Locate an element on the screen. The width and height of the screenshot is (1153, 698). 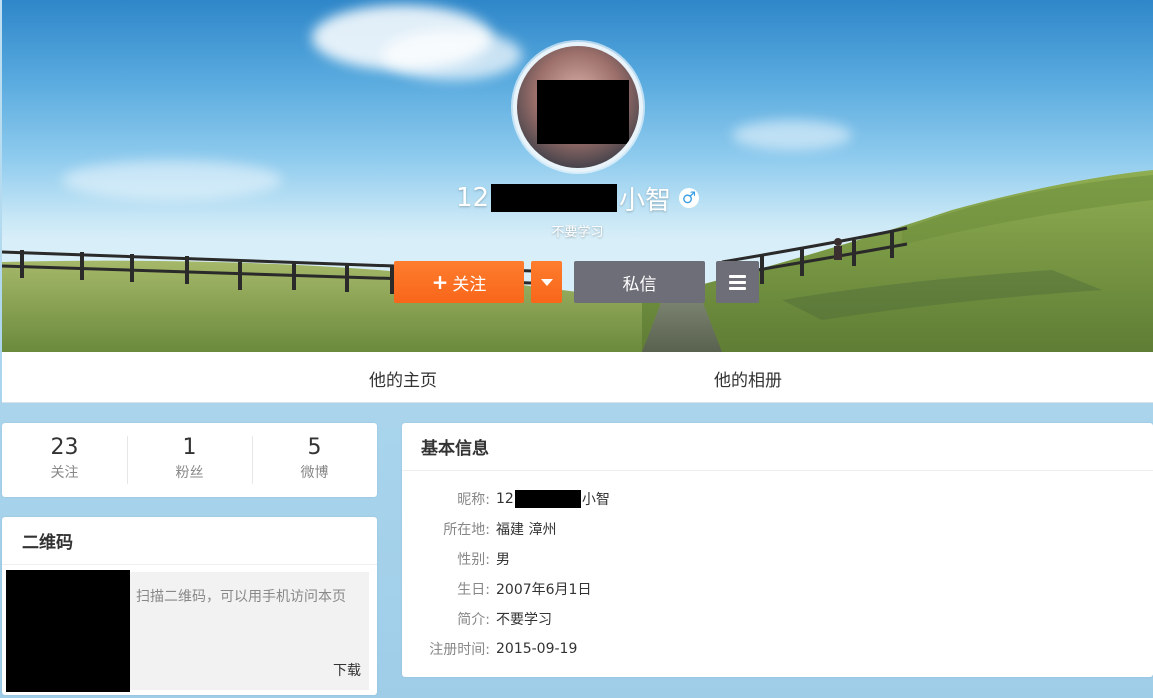
message-label: 私信 is located at coordinates (639, 284).